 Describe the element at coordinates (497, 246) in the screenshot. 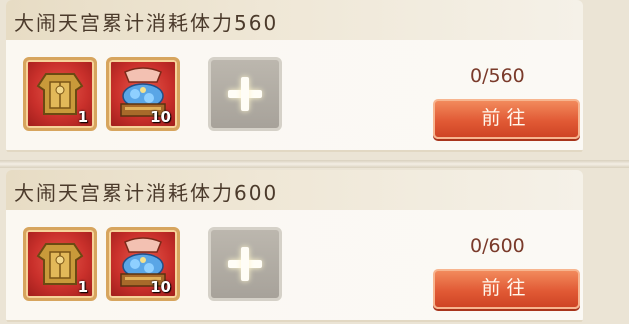

I see `progress-text: 0/600` at that location.